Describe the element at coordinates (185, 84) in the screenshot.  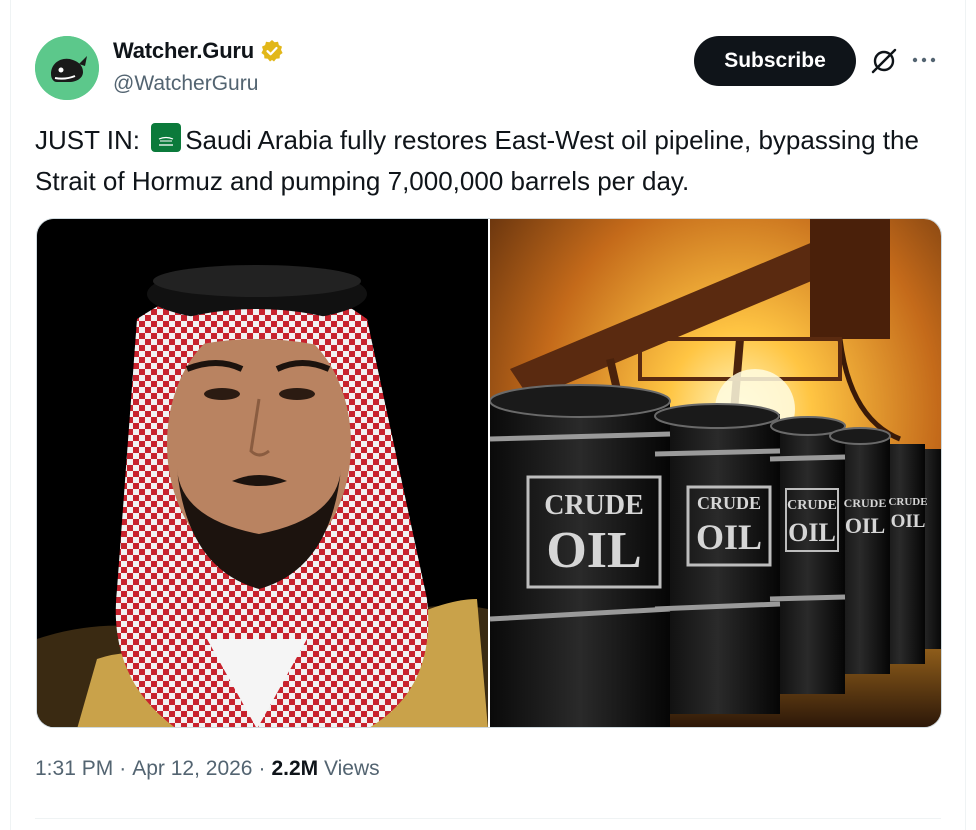
I see `author-handle: @WatcherGuru` at that location.